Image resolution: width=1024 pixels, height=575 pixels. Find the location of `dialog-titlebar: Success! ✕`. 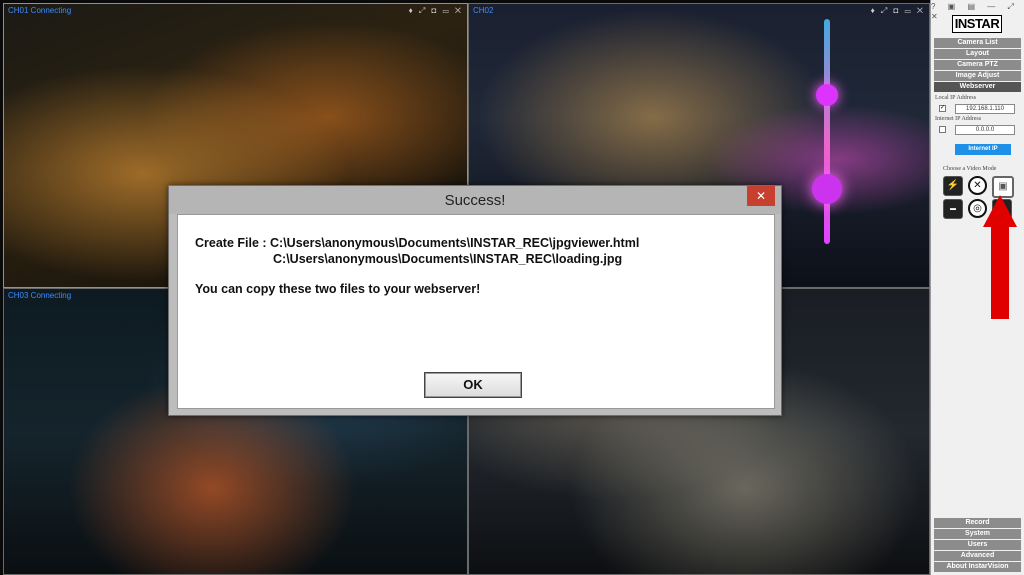

dialog-titlebar: Success! ✕ is located at coordinates (475, 200).